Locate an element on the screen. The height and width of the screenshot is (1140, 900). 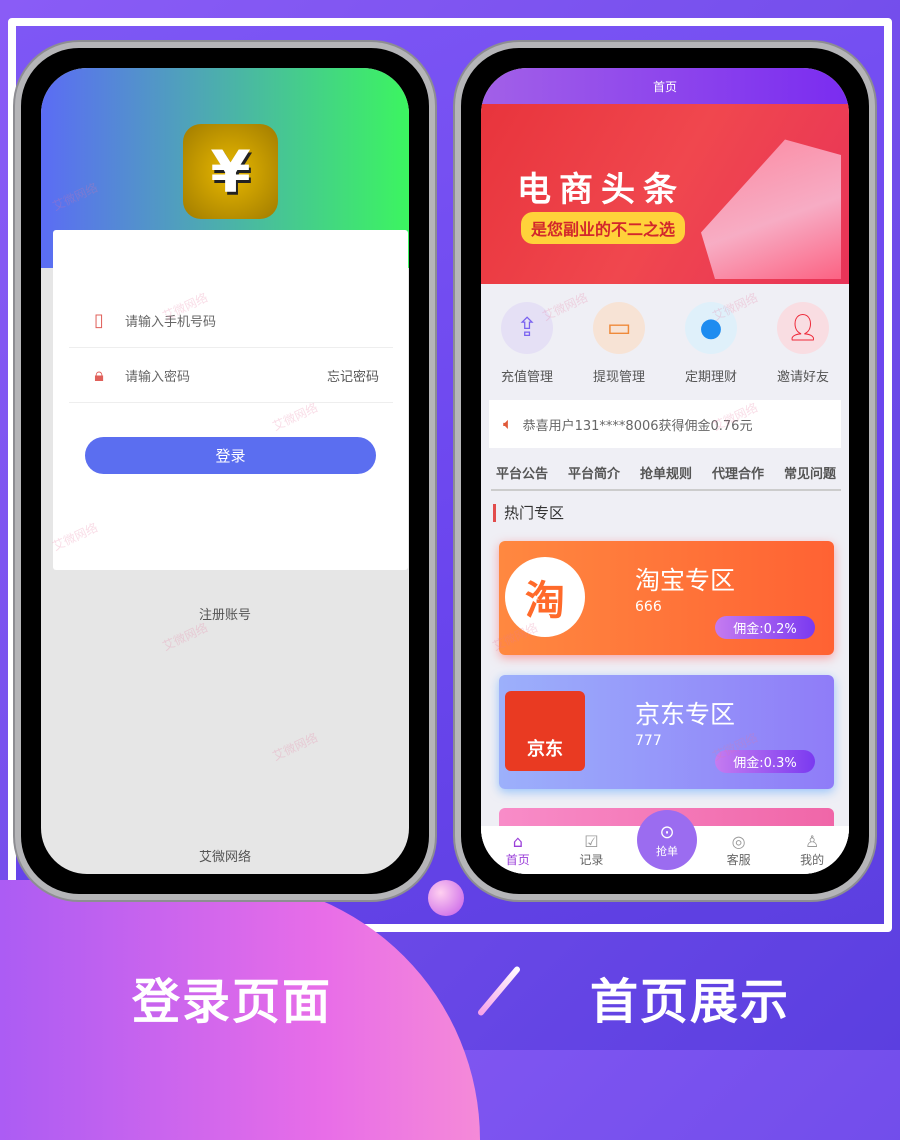
tab-intro: 平台简介 is located at coordinates (594, 476).